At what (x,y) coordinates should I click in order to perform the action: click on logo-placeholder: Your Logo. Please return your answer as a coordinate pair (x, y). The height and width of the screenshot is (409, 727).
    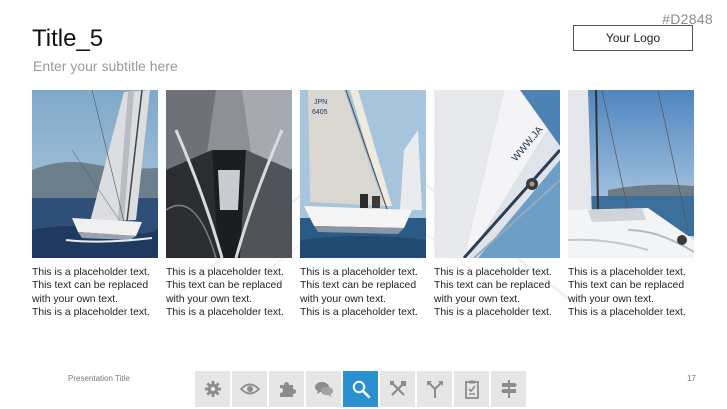
    Looking at the image, I should click on (633, 38).